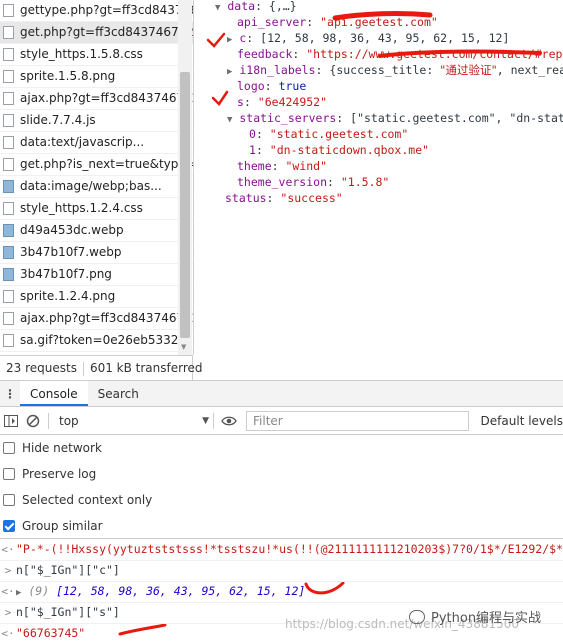 The image size is (563, 644). I want to click on request-row: 3b47b10f7.webp, so click(96, 253).